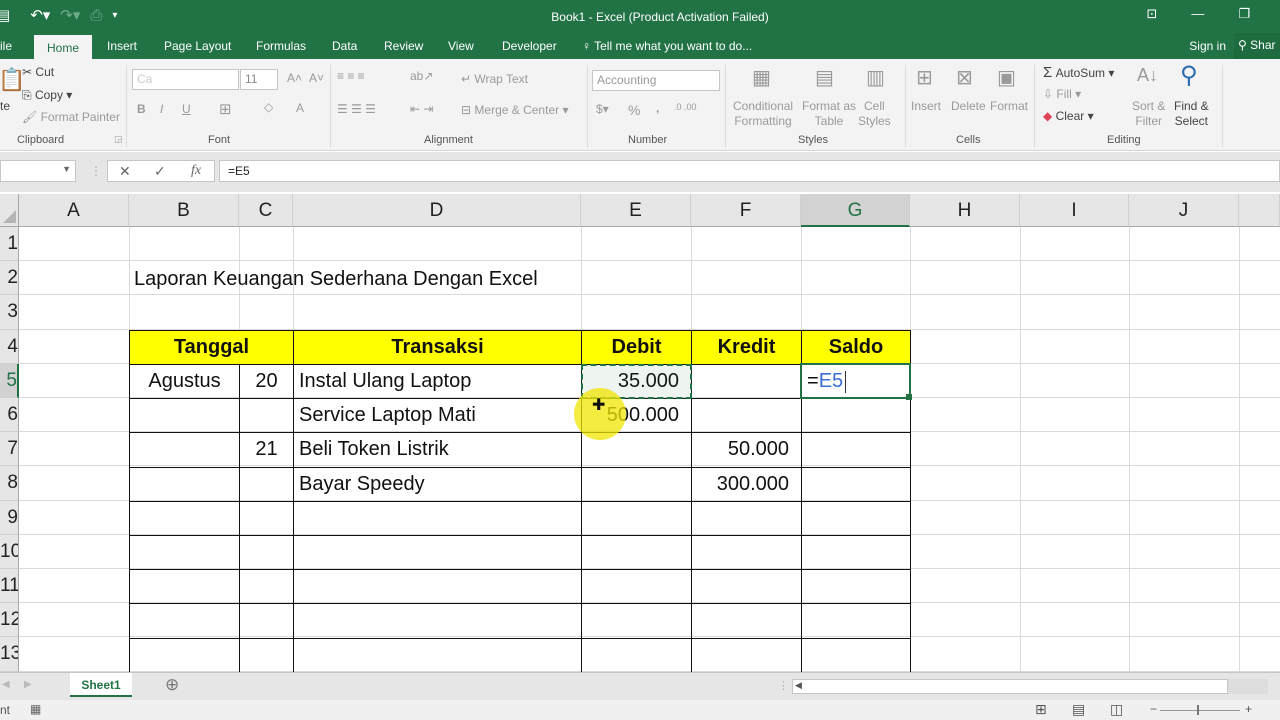 The height and width of the screenshot is (720, 1280). I want to click on formula-bar-grip: ⋮, so click(96, 171).